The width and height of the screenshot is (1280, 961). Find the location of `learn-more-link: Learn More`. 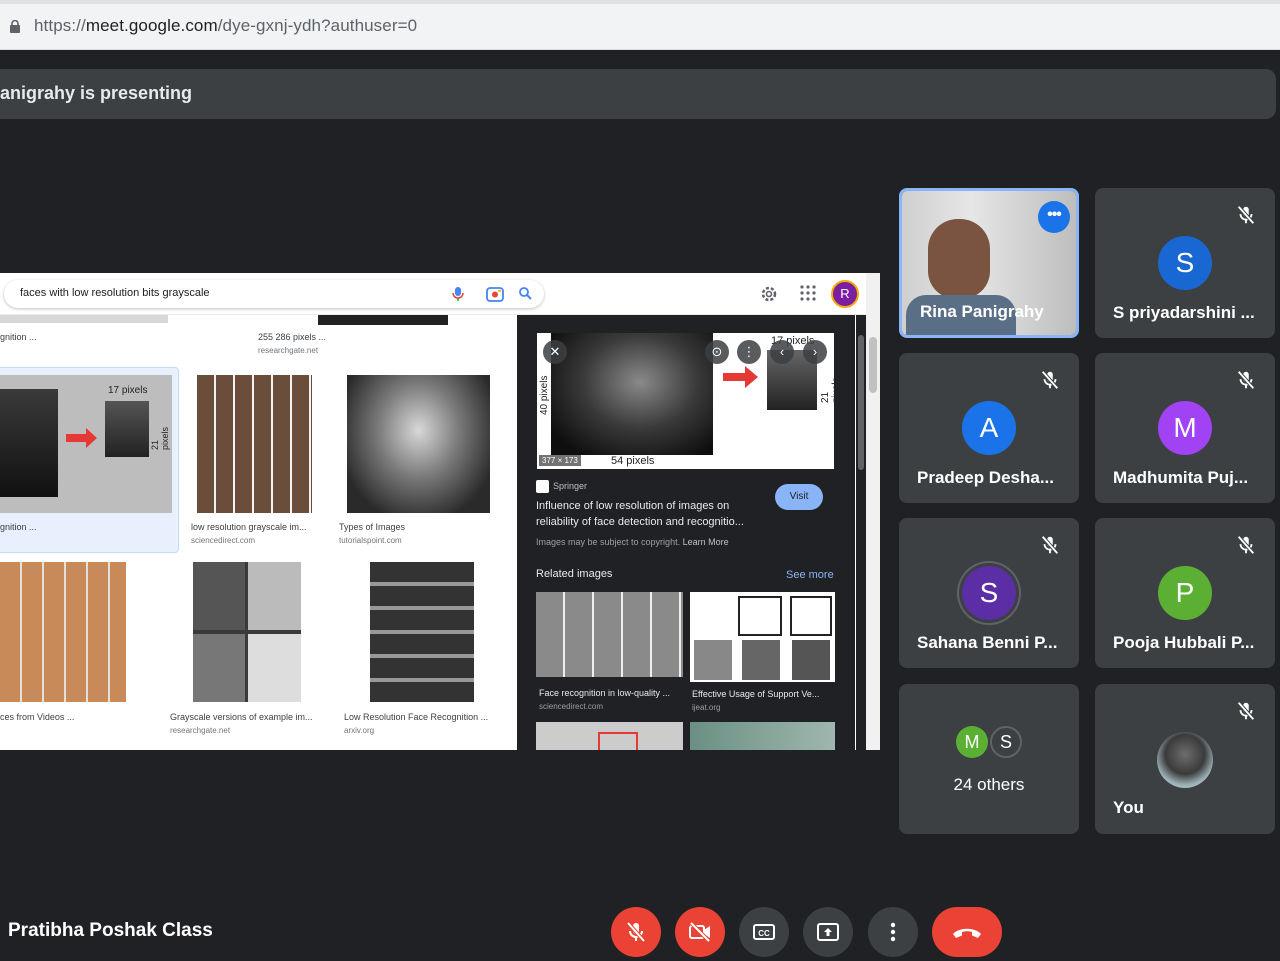

learn-more-link: Learn More is located at coordinates (706, 542).